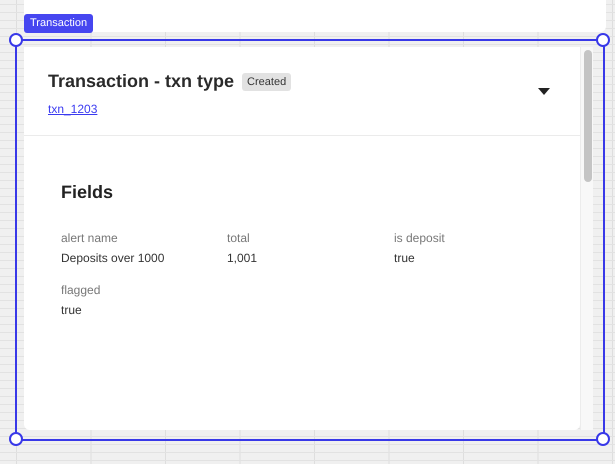 The image size is (615, 464). I want to click on field-label: total, so click(239, 238).